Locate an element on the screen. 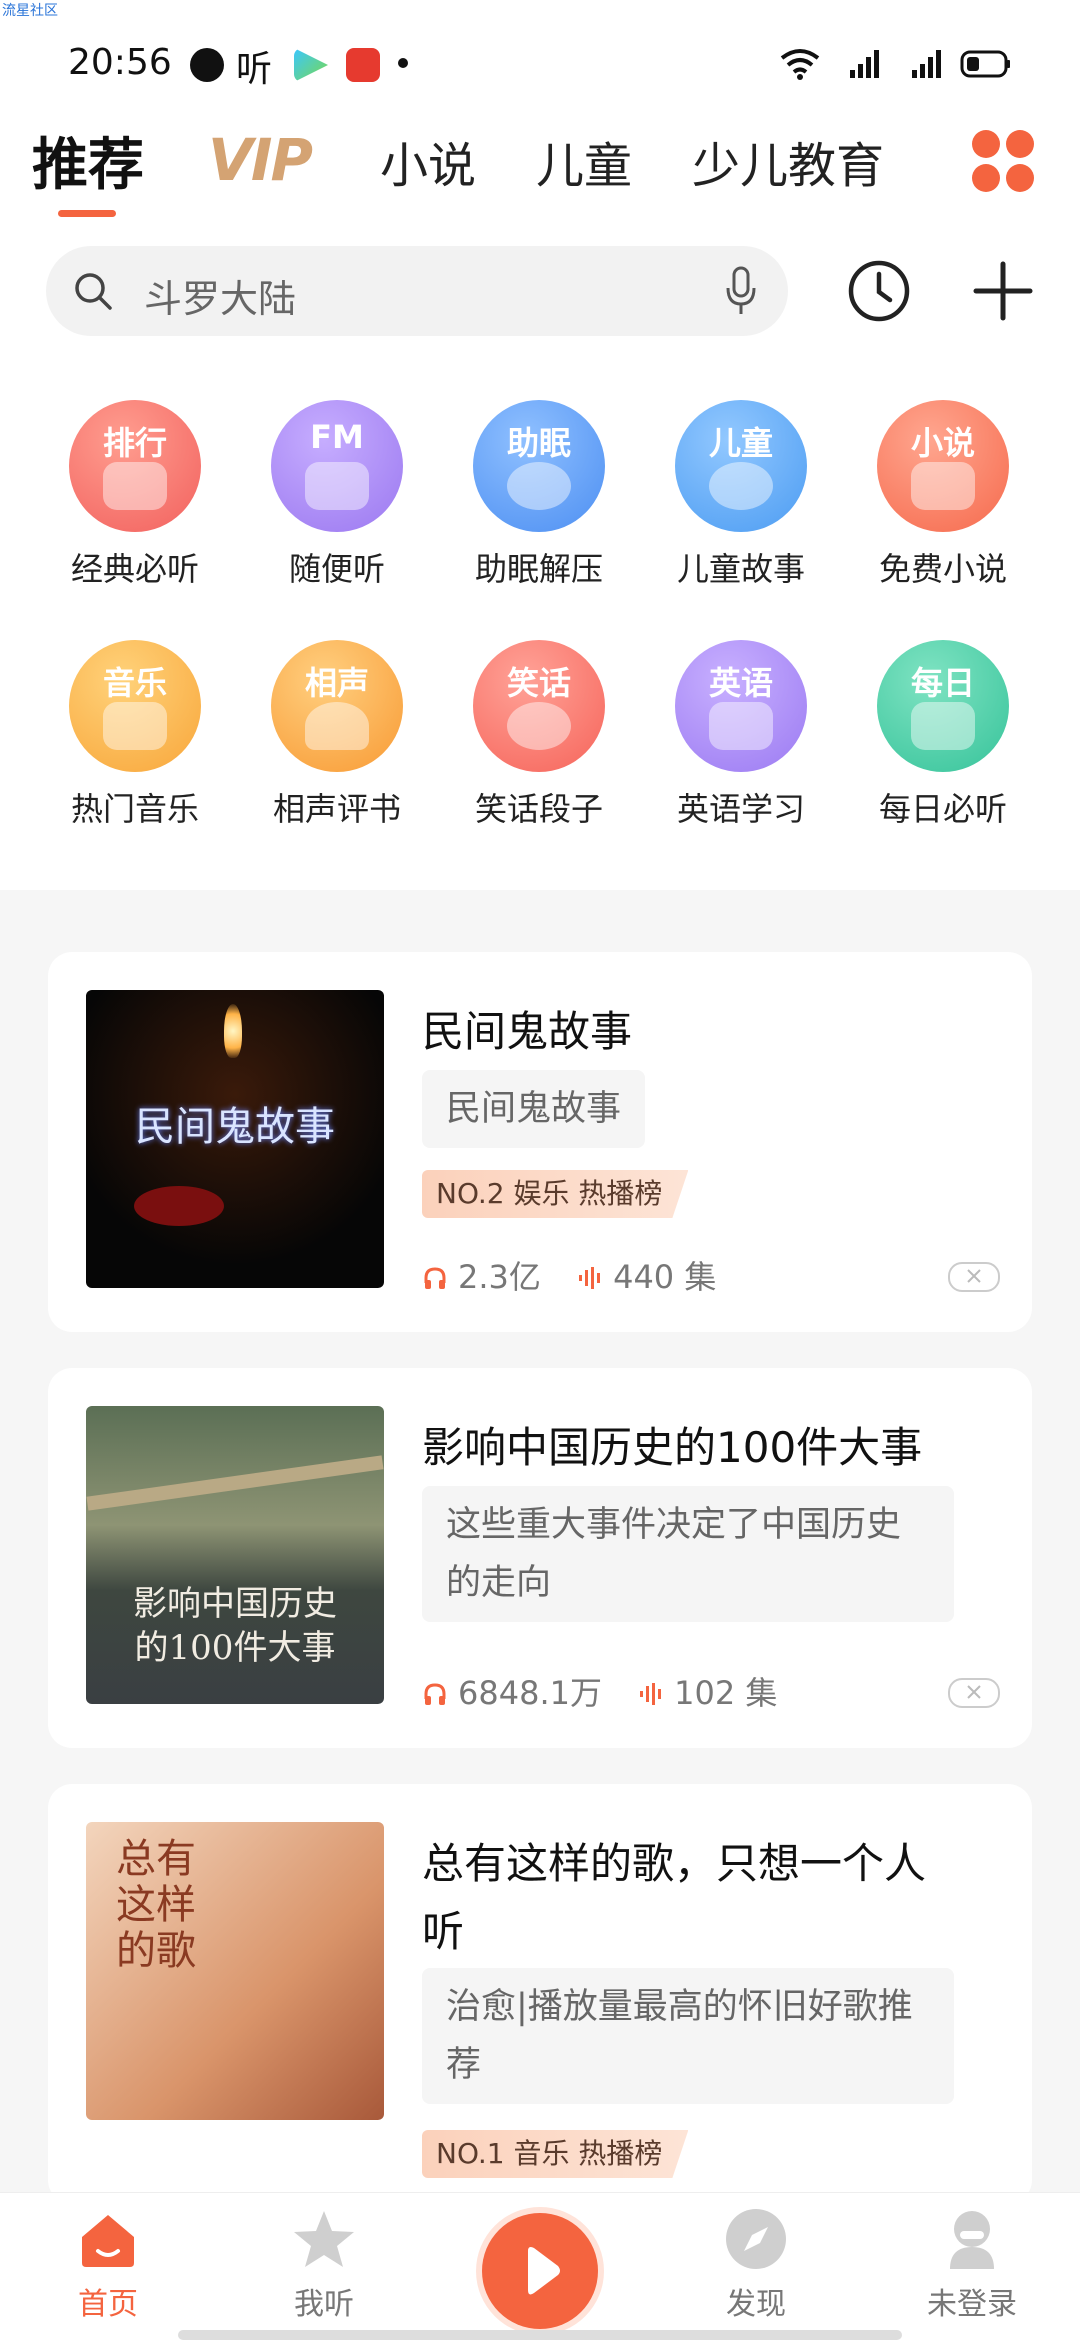  category-item-novel: 小说 免费小说 is located at coordinates (943, 495).